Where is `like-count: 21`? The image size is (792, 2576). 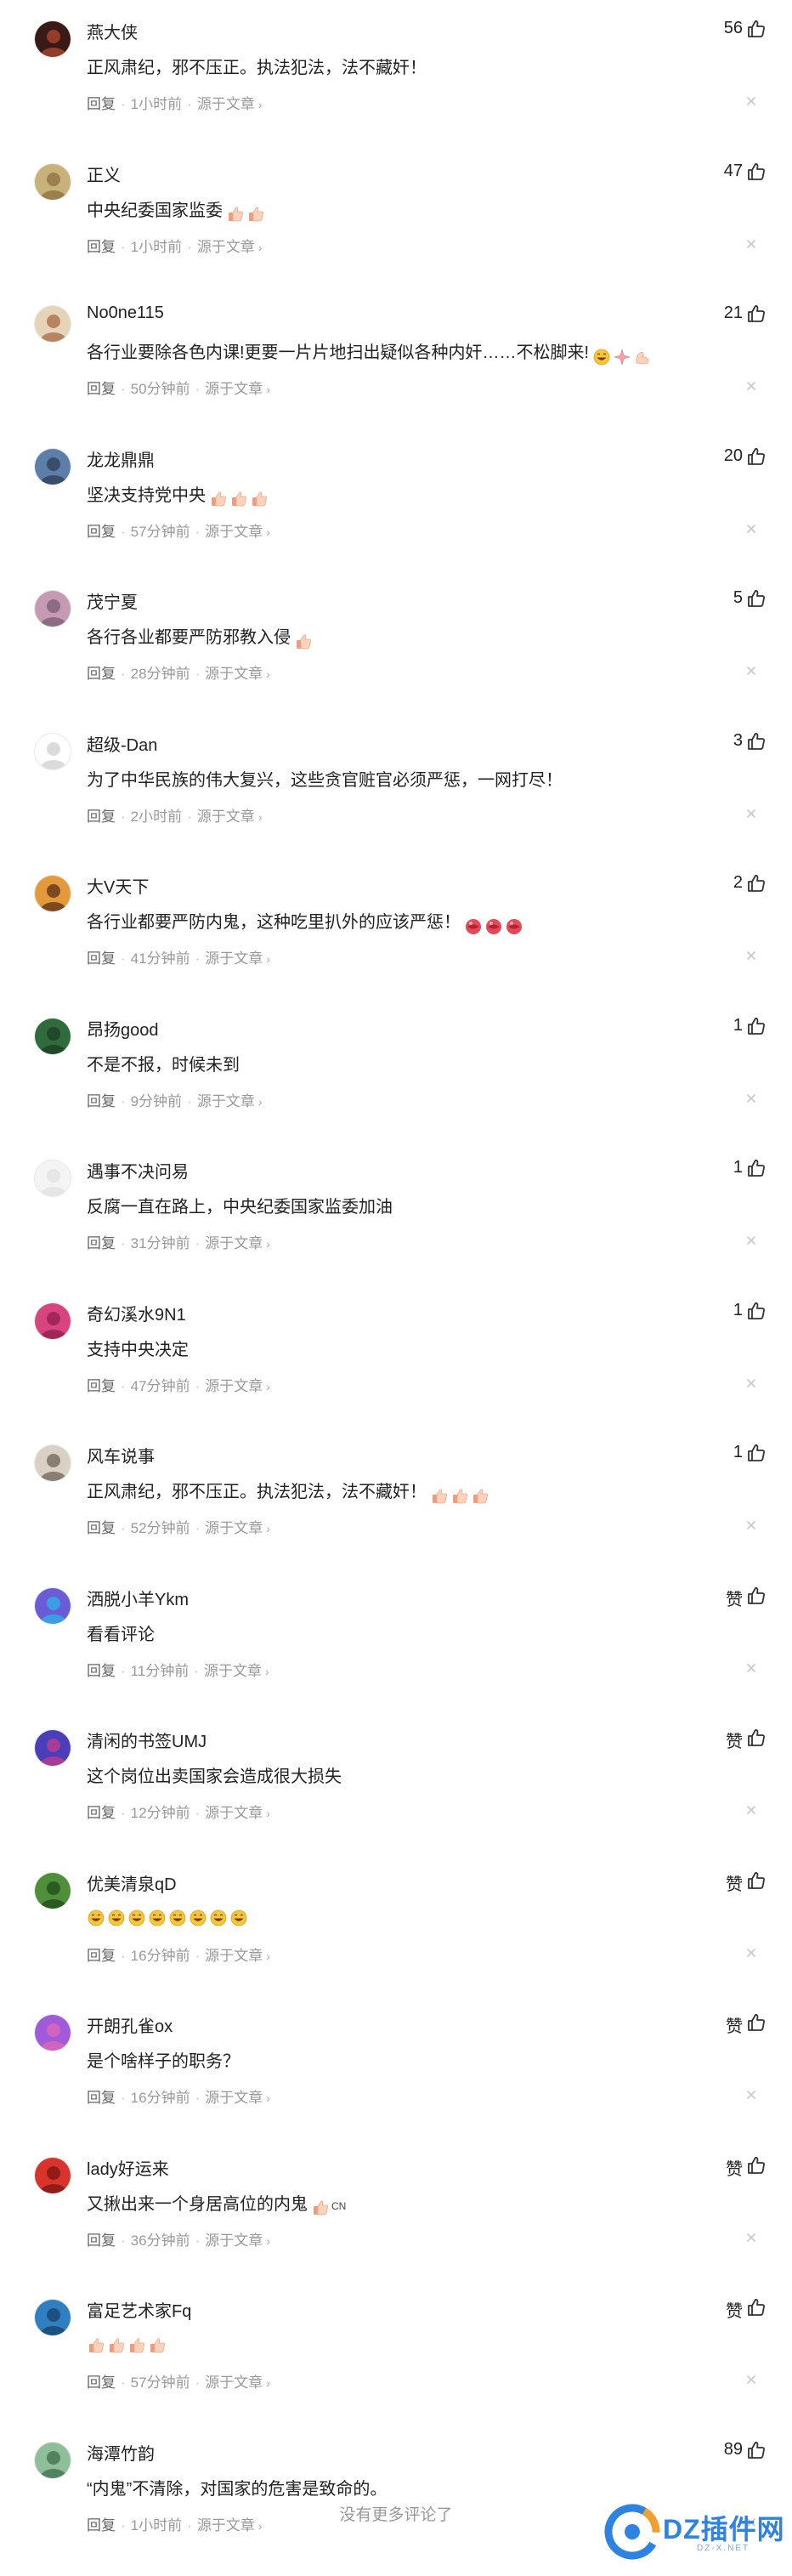 like-count: 21 is located at coordinates (733, 313).